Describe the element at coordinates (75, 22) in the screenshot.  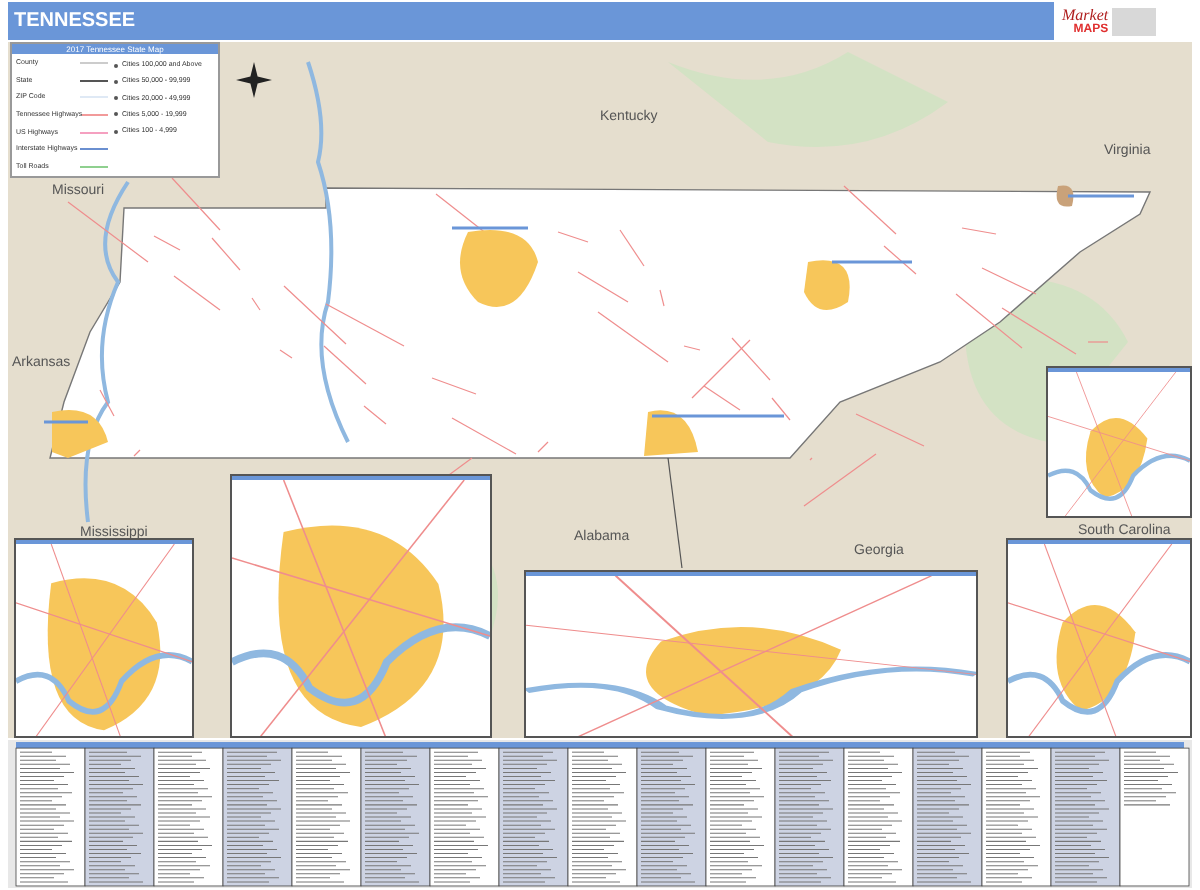
I see `map-title: TENNESSEE` at that location.